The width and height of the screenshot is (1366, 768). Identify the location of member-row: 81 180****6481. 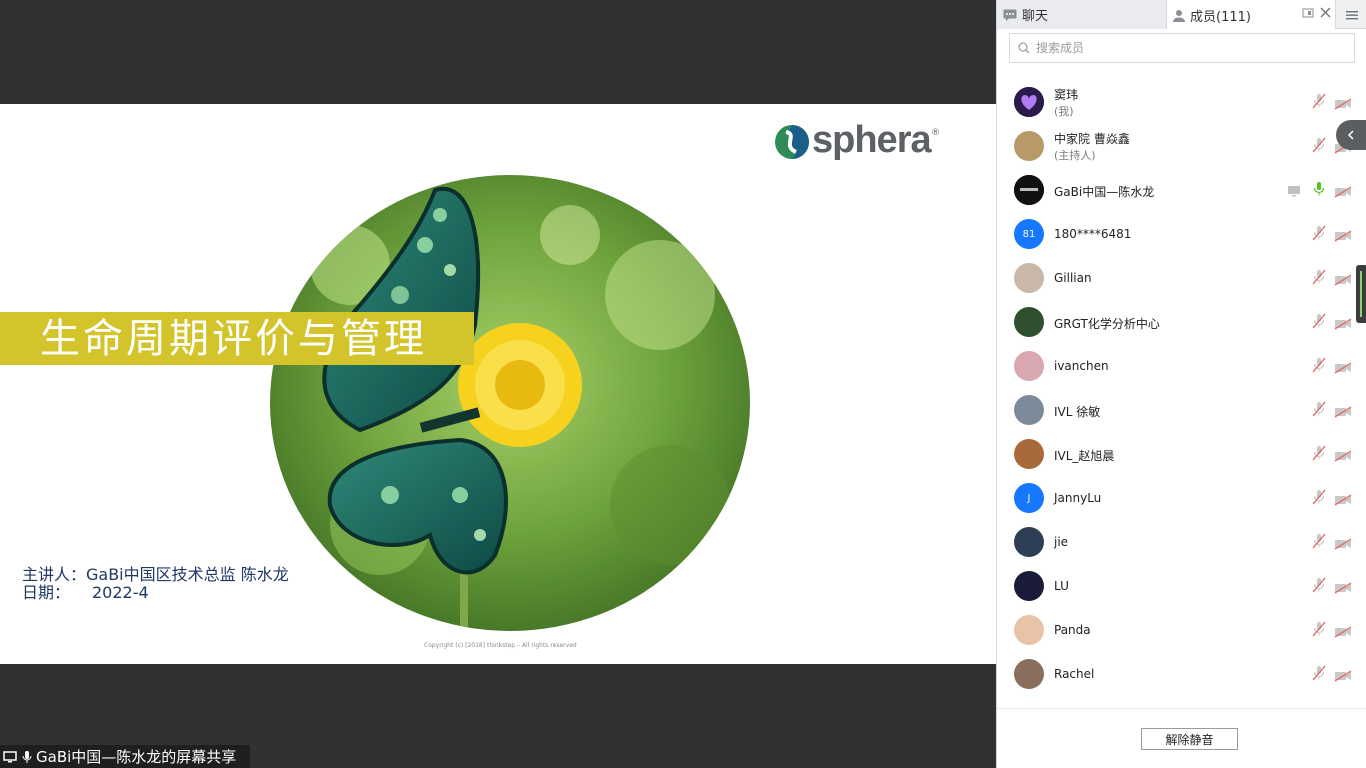
(1181, 234).